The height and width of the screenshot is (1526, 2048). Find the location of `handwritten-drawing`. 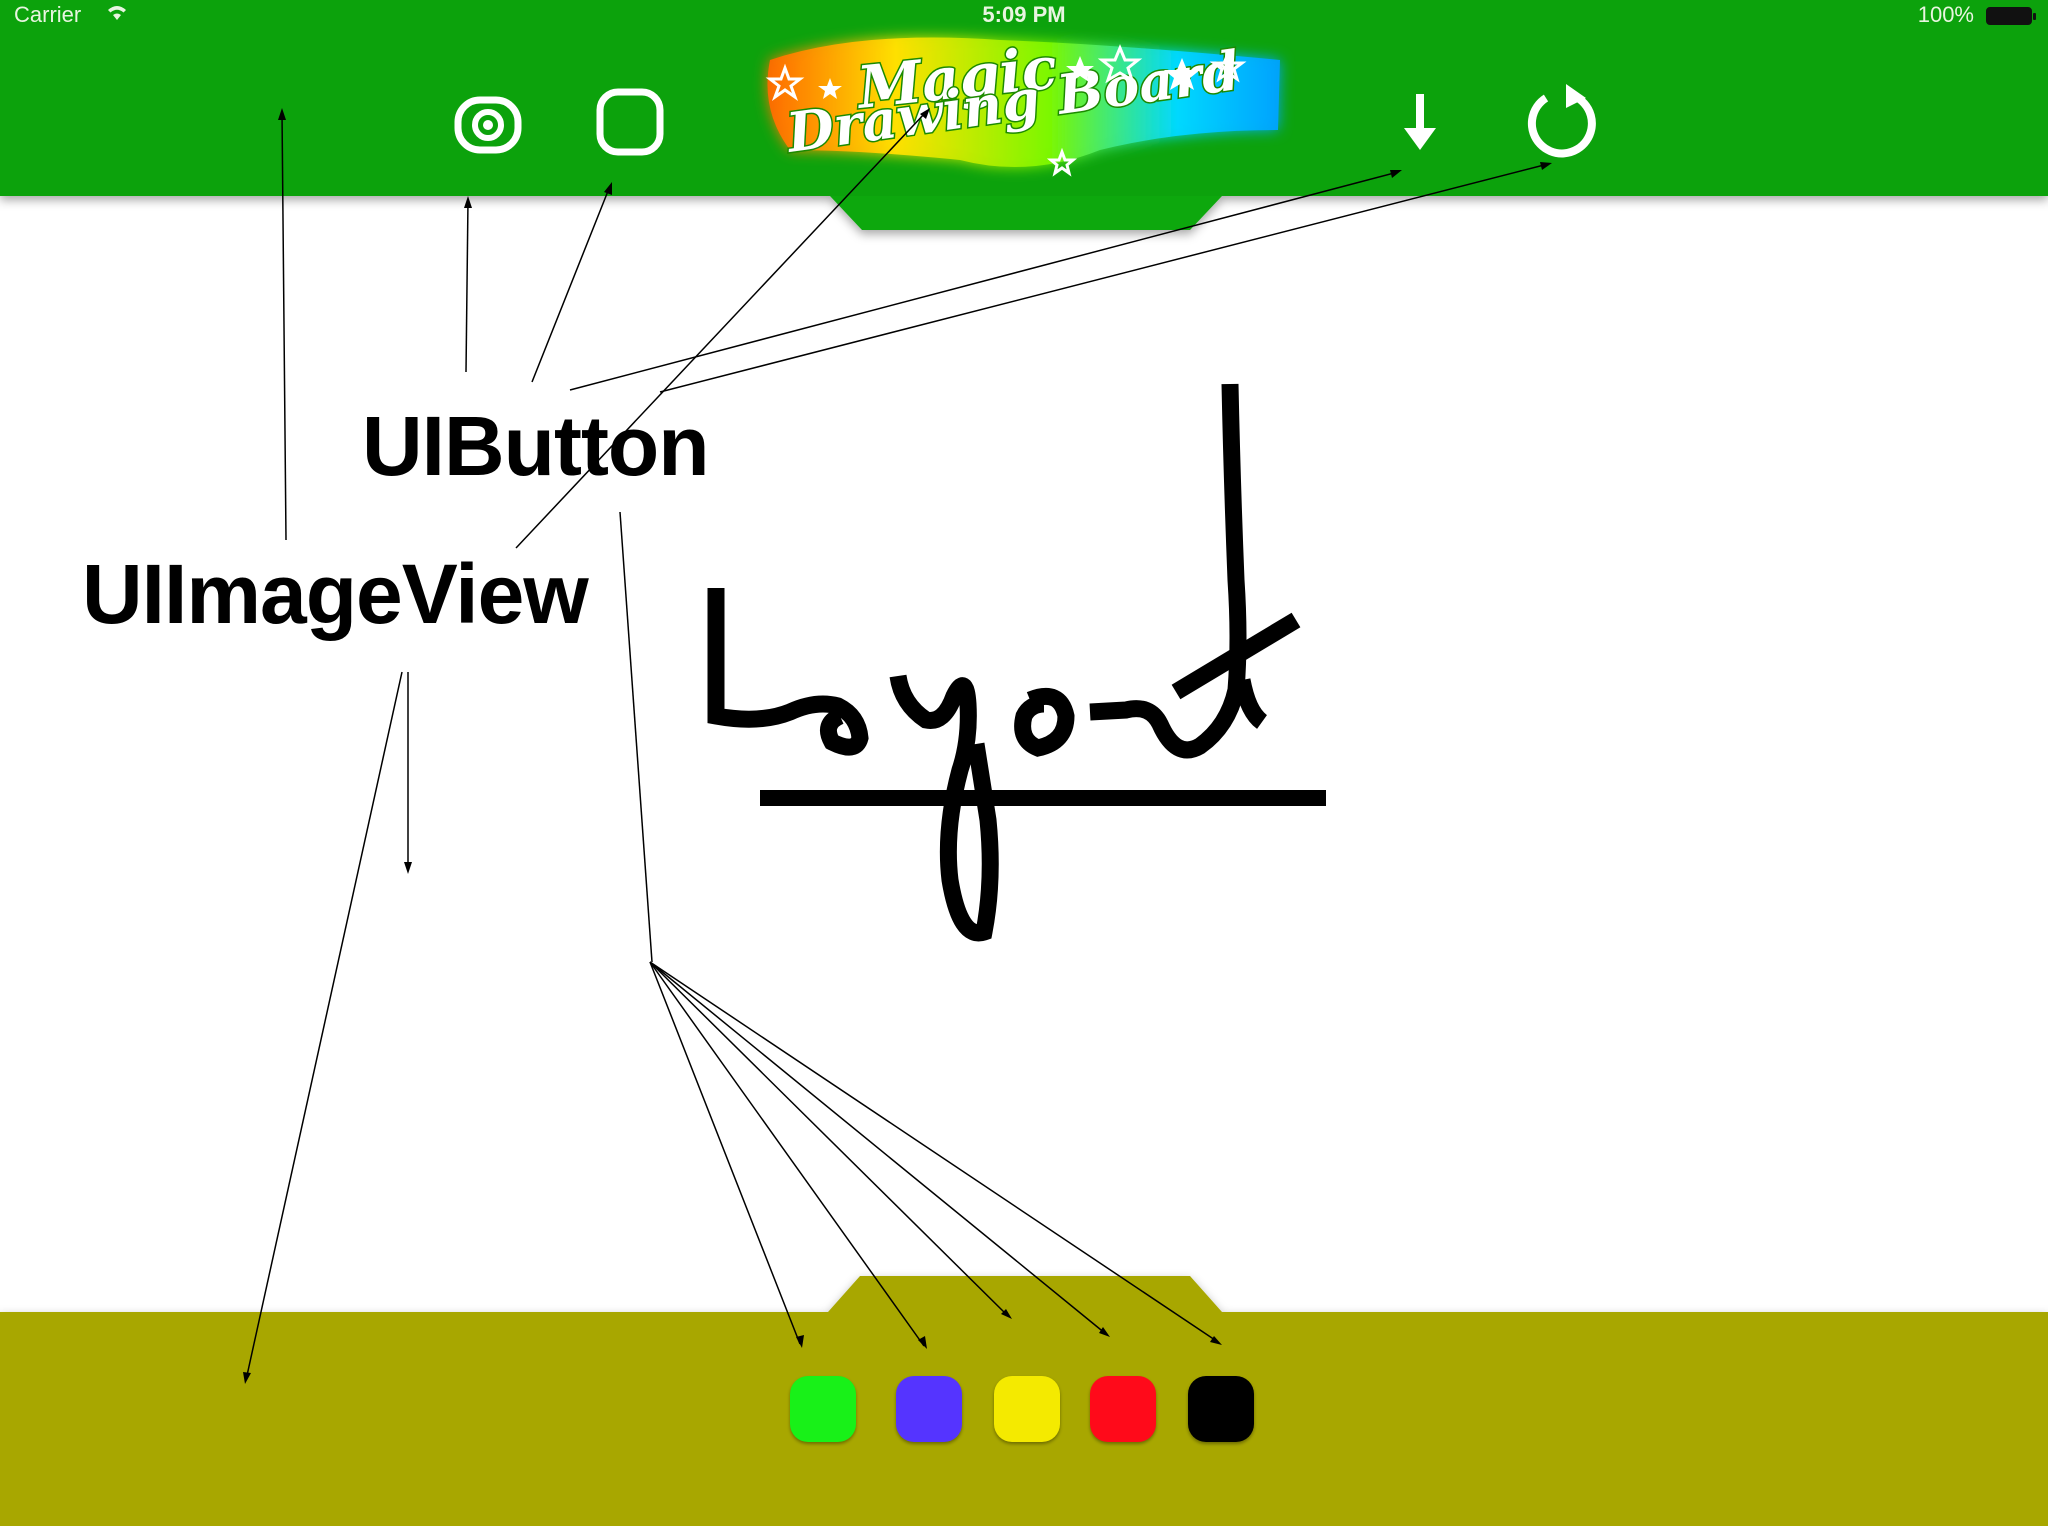

handwritten-drawing is located at coordinates (1004, 662).